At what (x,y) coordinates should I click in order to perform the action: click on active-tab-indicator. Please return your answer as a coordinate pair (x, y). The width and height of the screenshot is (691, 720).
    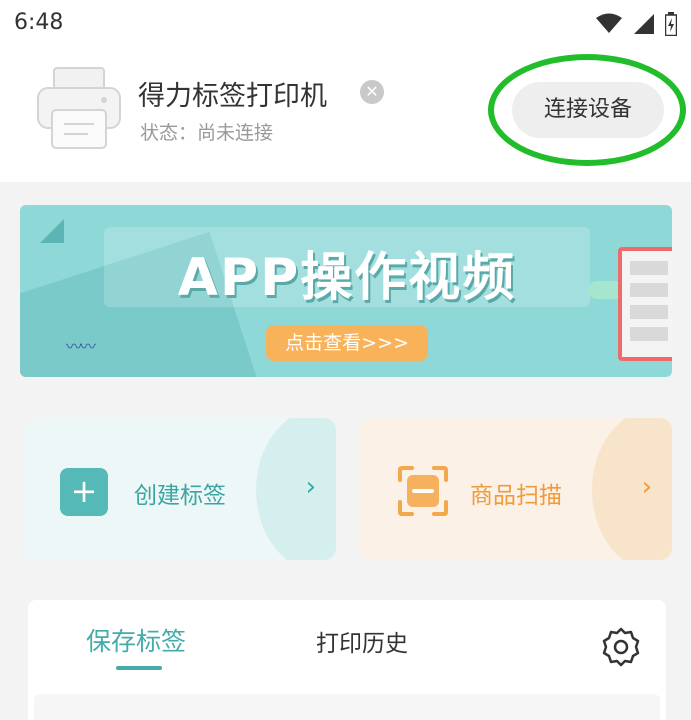
    Looking at the image, I should click on (139, 668).